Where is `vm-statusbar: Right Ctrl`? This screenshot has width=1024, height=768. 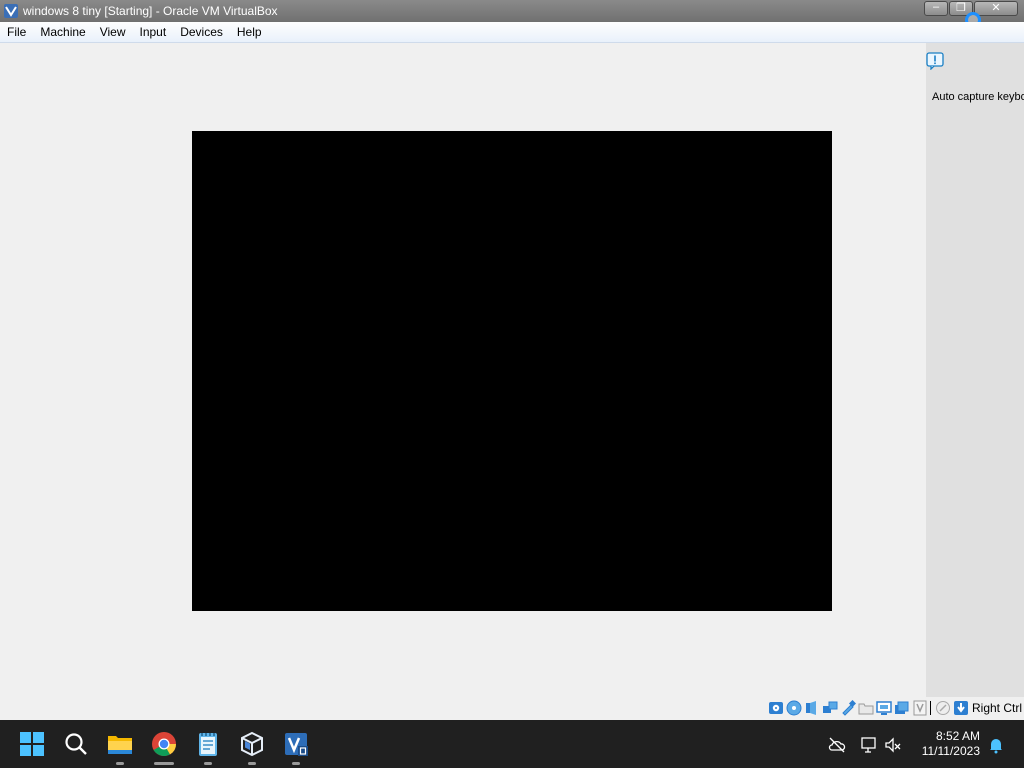
vm-statusbar: Right Ctrl is located at coordinates (512, 708).